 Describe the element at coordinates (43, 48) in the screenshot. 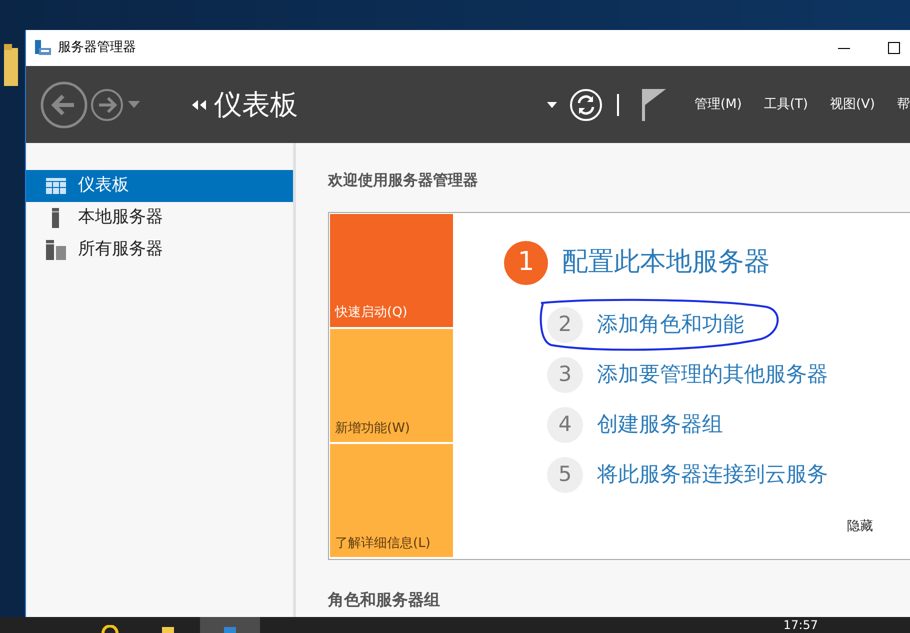

I see `server-manager-icon` at that location.